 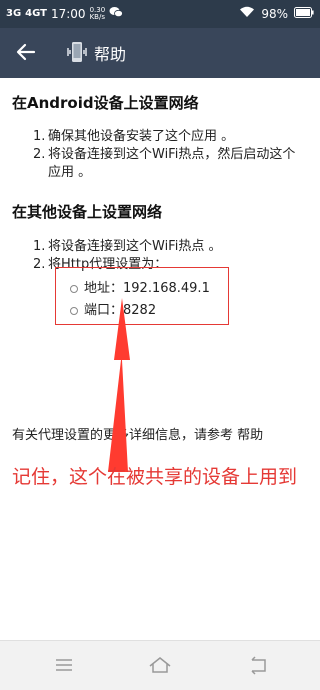 What do you see at coordinates (116, 13) in the screenshot?
I see `wechat-icon` at bounding box center [116, 13].